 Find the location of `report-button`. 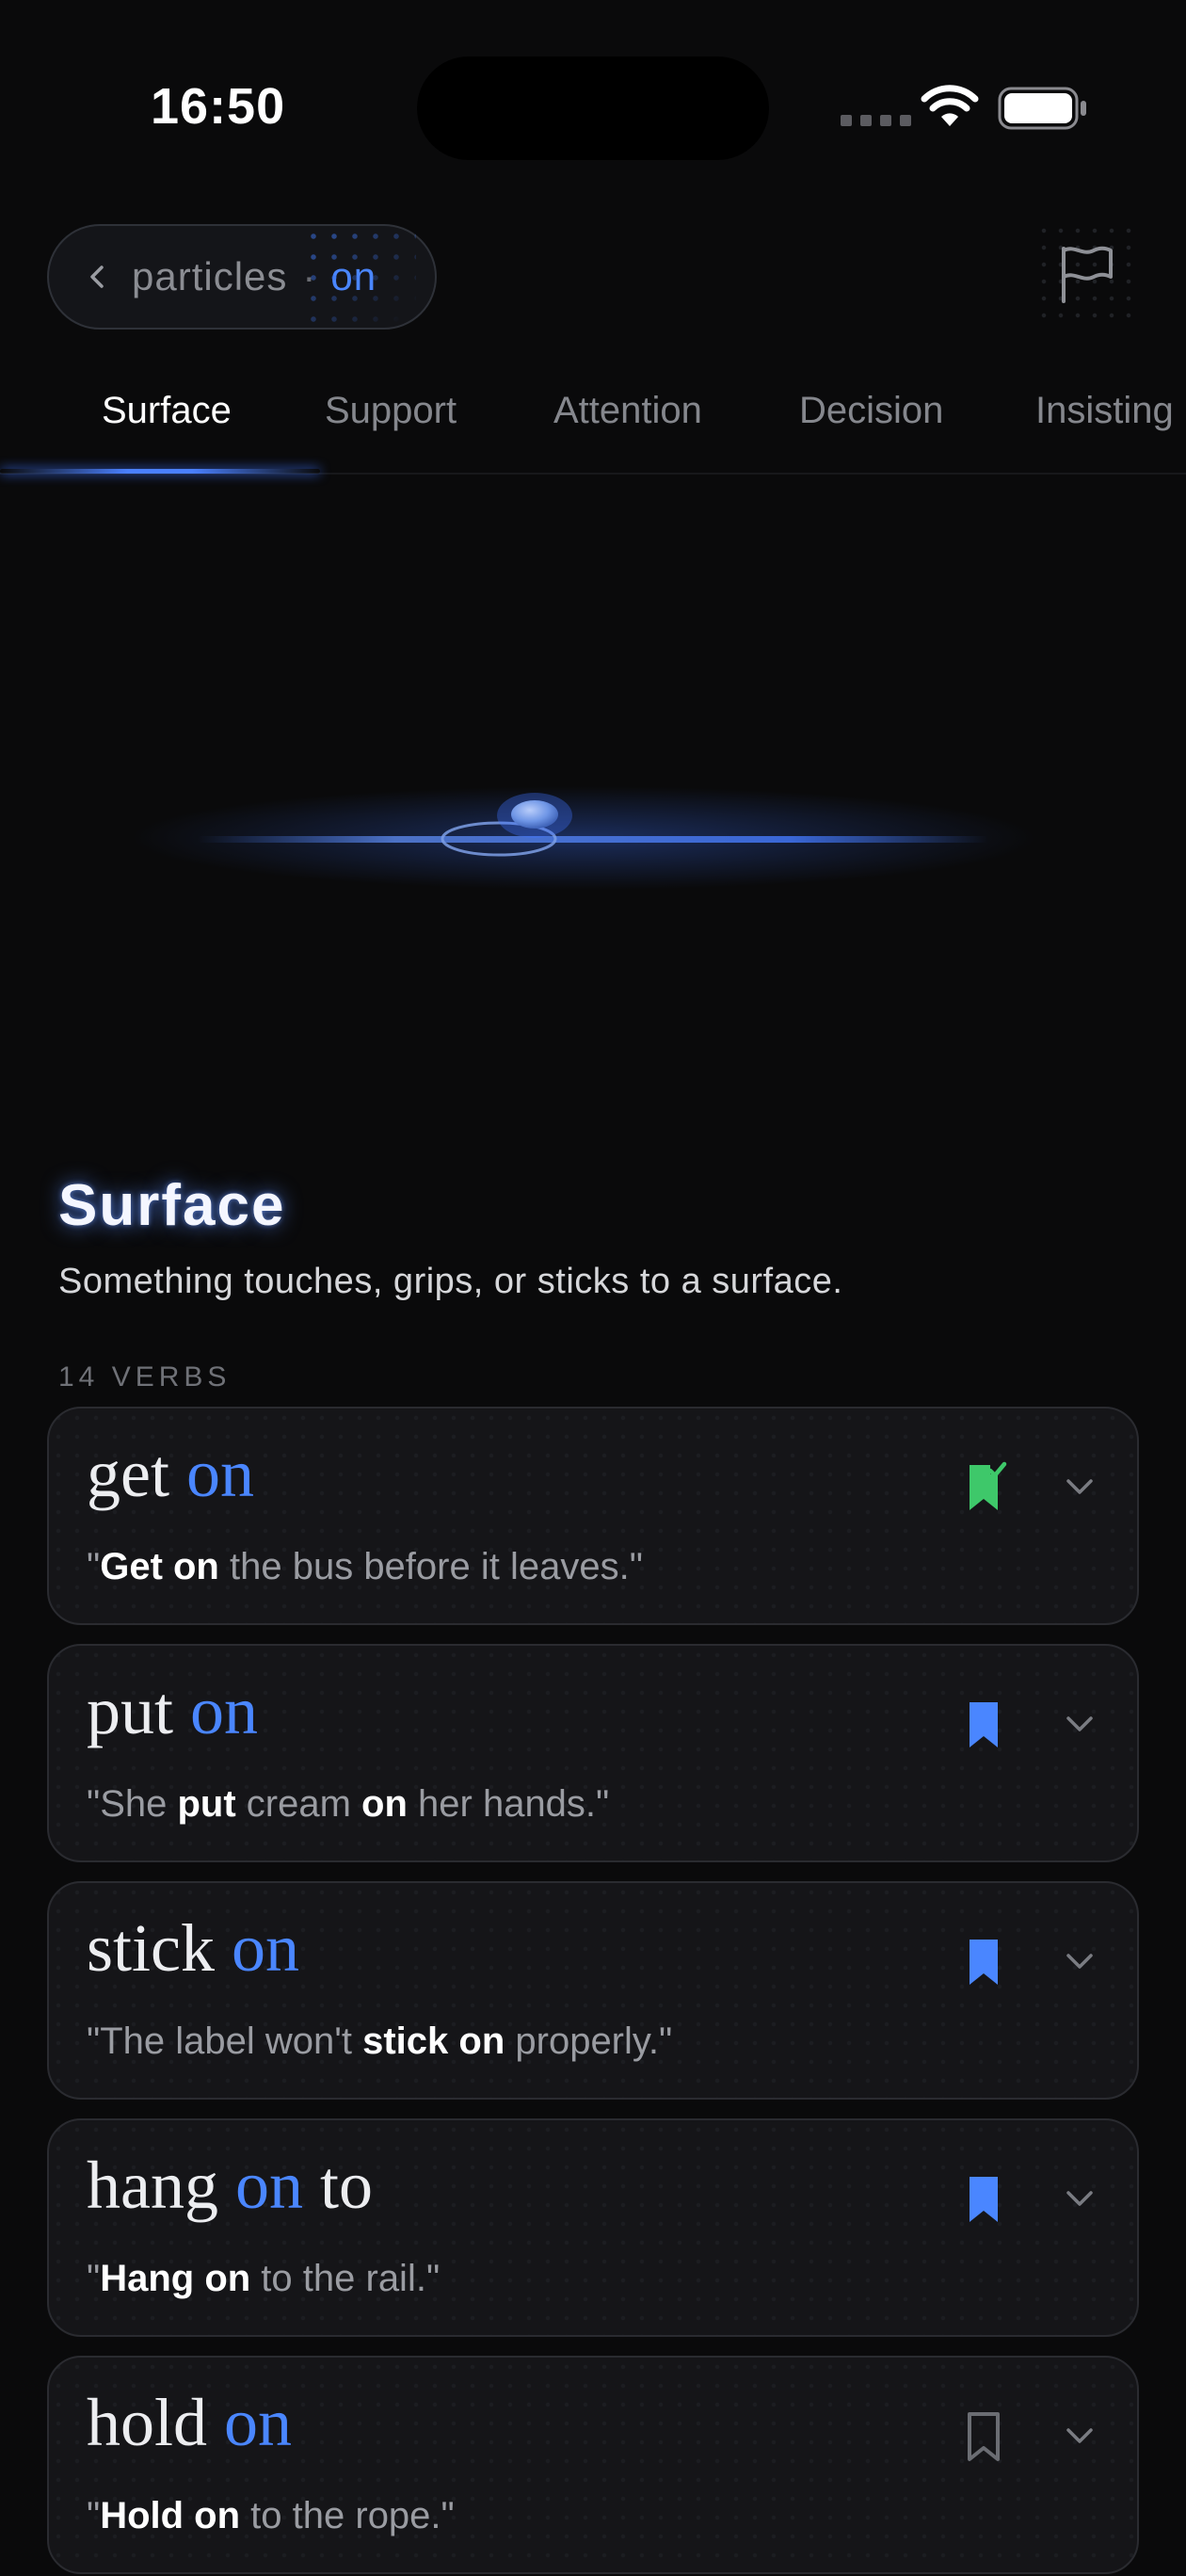

report-button is located at coordinates (1087, 274).